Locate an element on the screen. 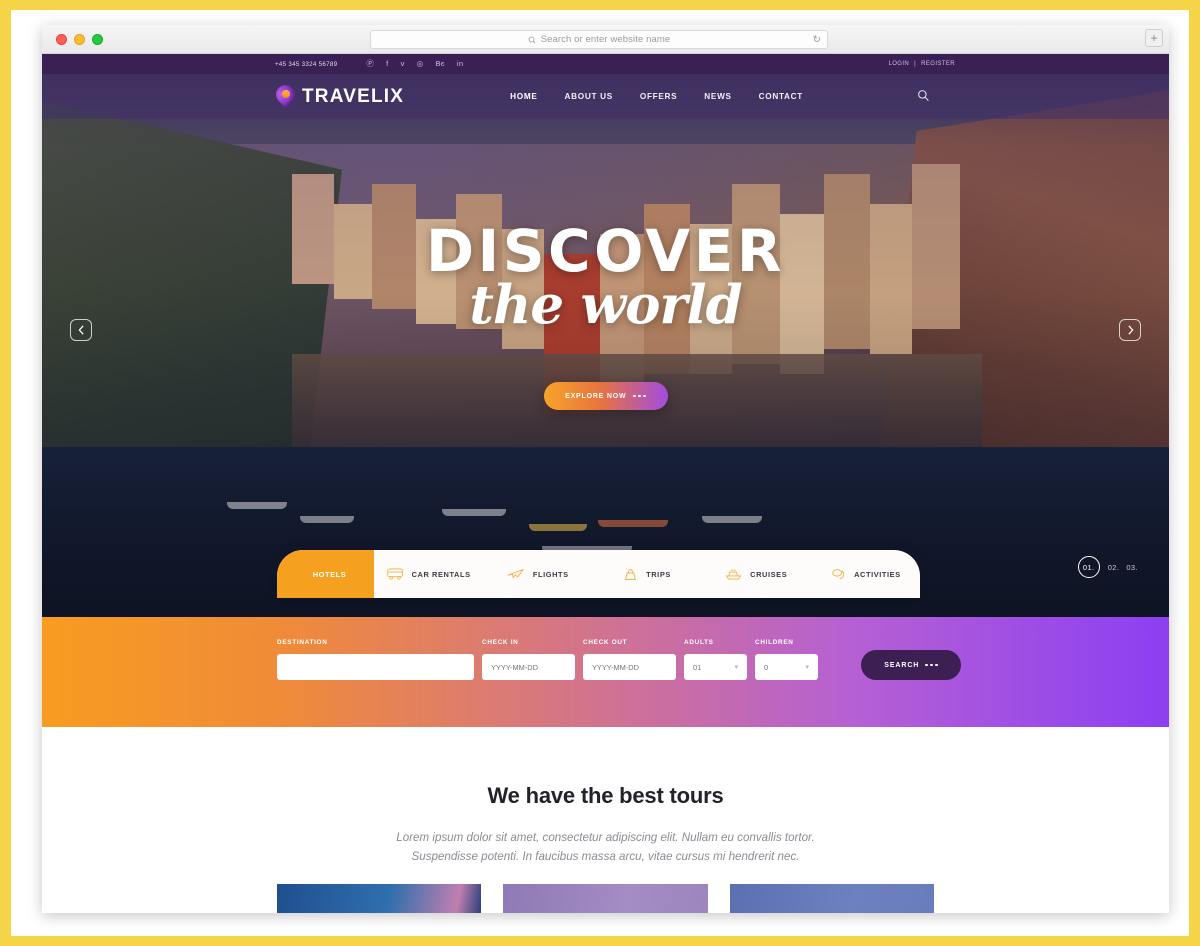 This screenshot has height=946, width=1200. search-icon is located at coordinates (532, 40).